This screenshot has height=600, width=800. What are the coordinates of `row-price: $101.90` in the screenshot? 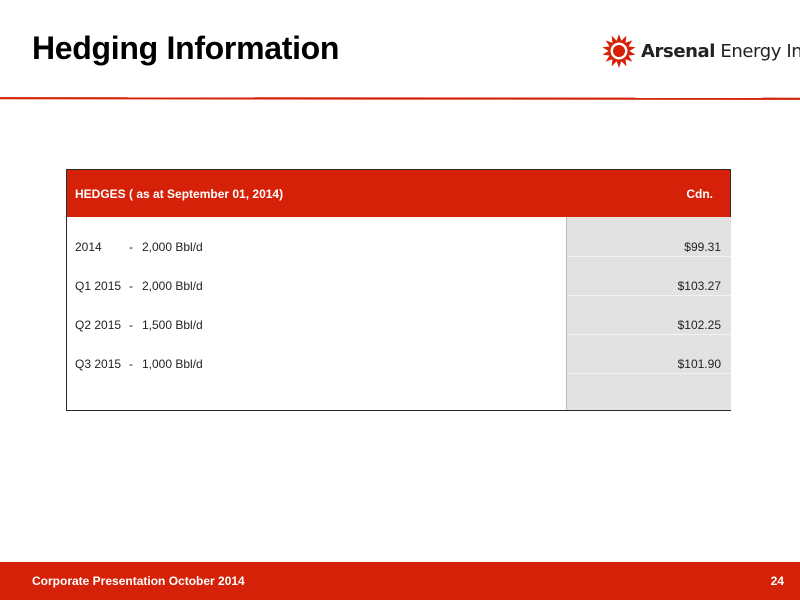 It's located at (699, 364).